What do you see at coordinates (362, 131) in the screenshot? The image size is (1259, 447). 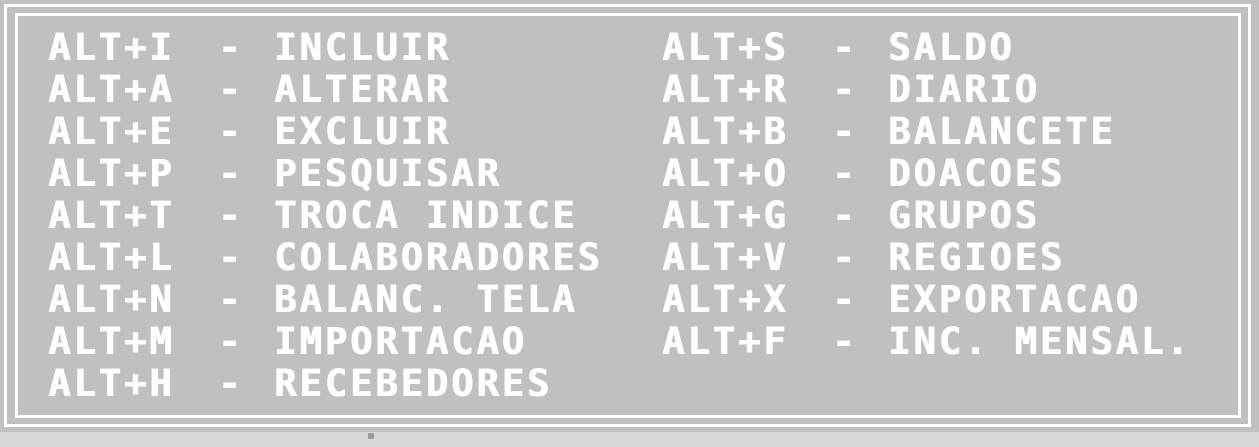 I see `shortcut-label: EXCLUIR` at bounding box center [362, 131].